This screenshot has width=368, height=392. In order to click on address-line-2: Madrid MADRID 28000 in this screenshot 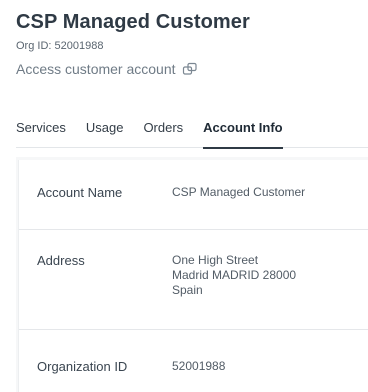, I will do `click(234, 275)`.